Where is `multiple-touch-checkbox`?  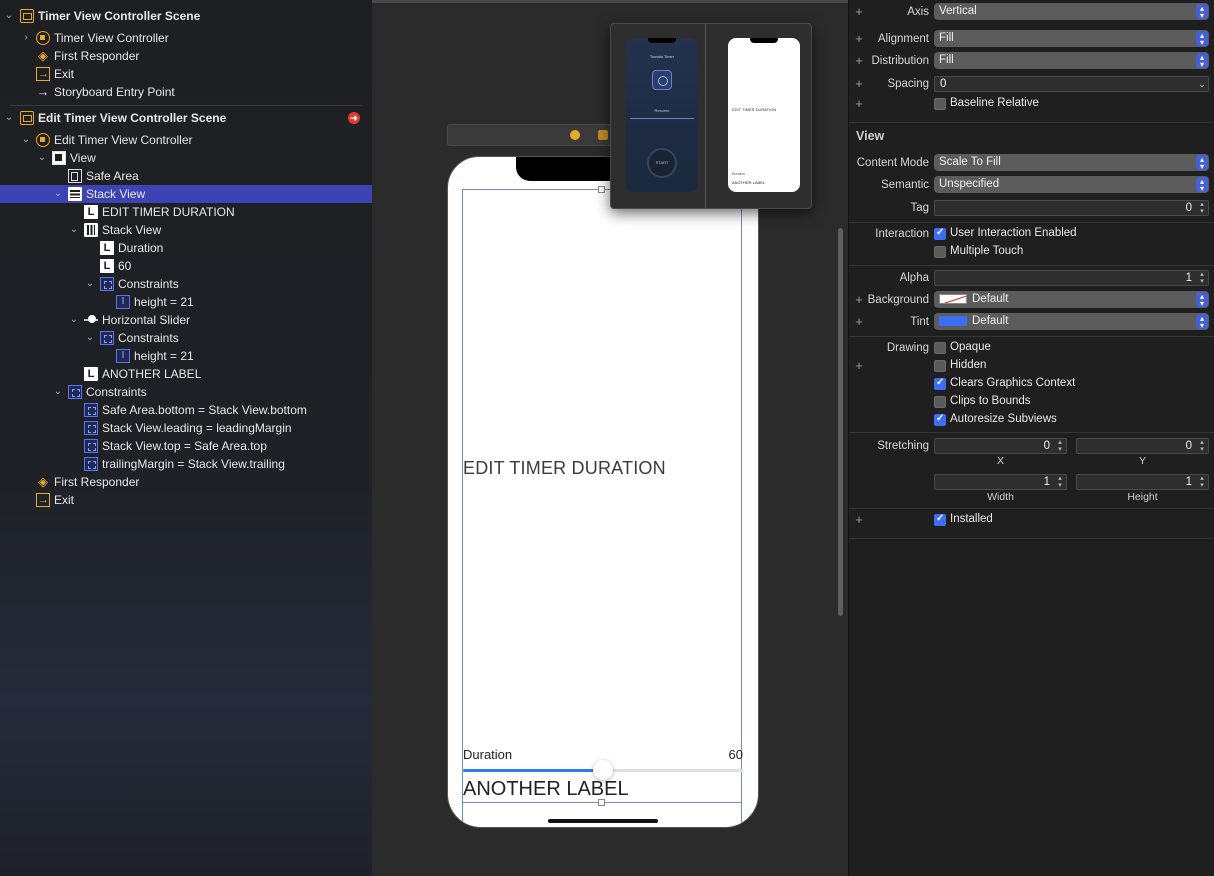
multiple-touch-checkbox is located at coordinates (940, 252).